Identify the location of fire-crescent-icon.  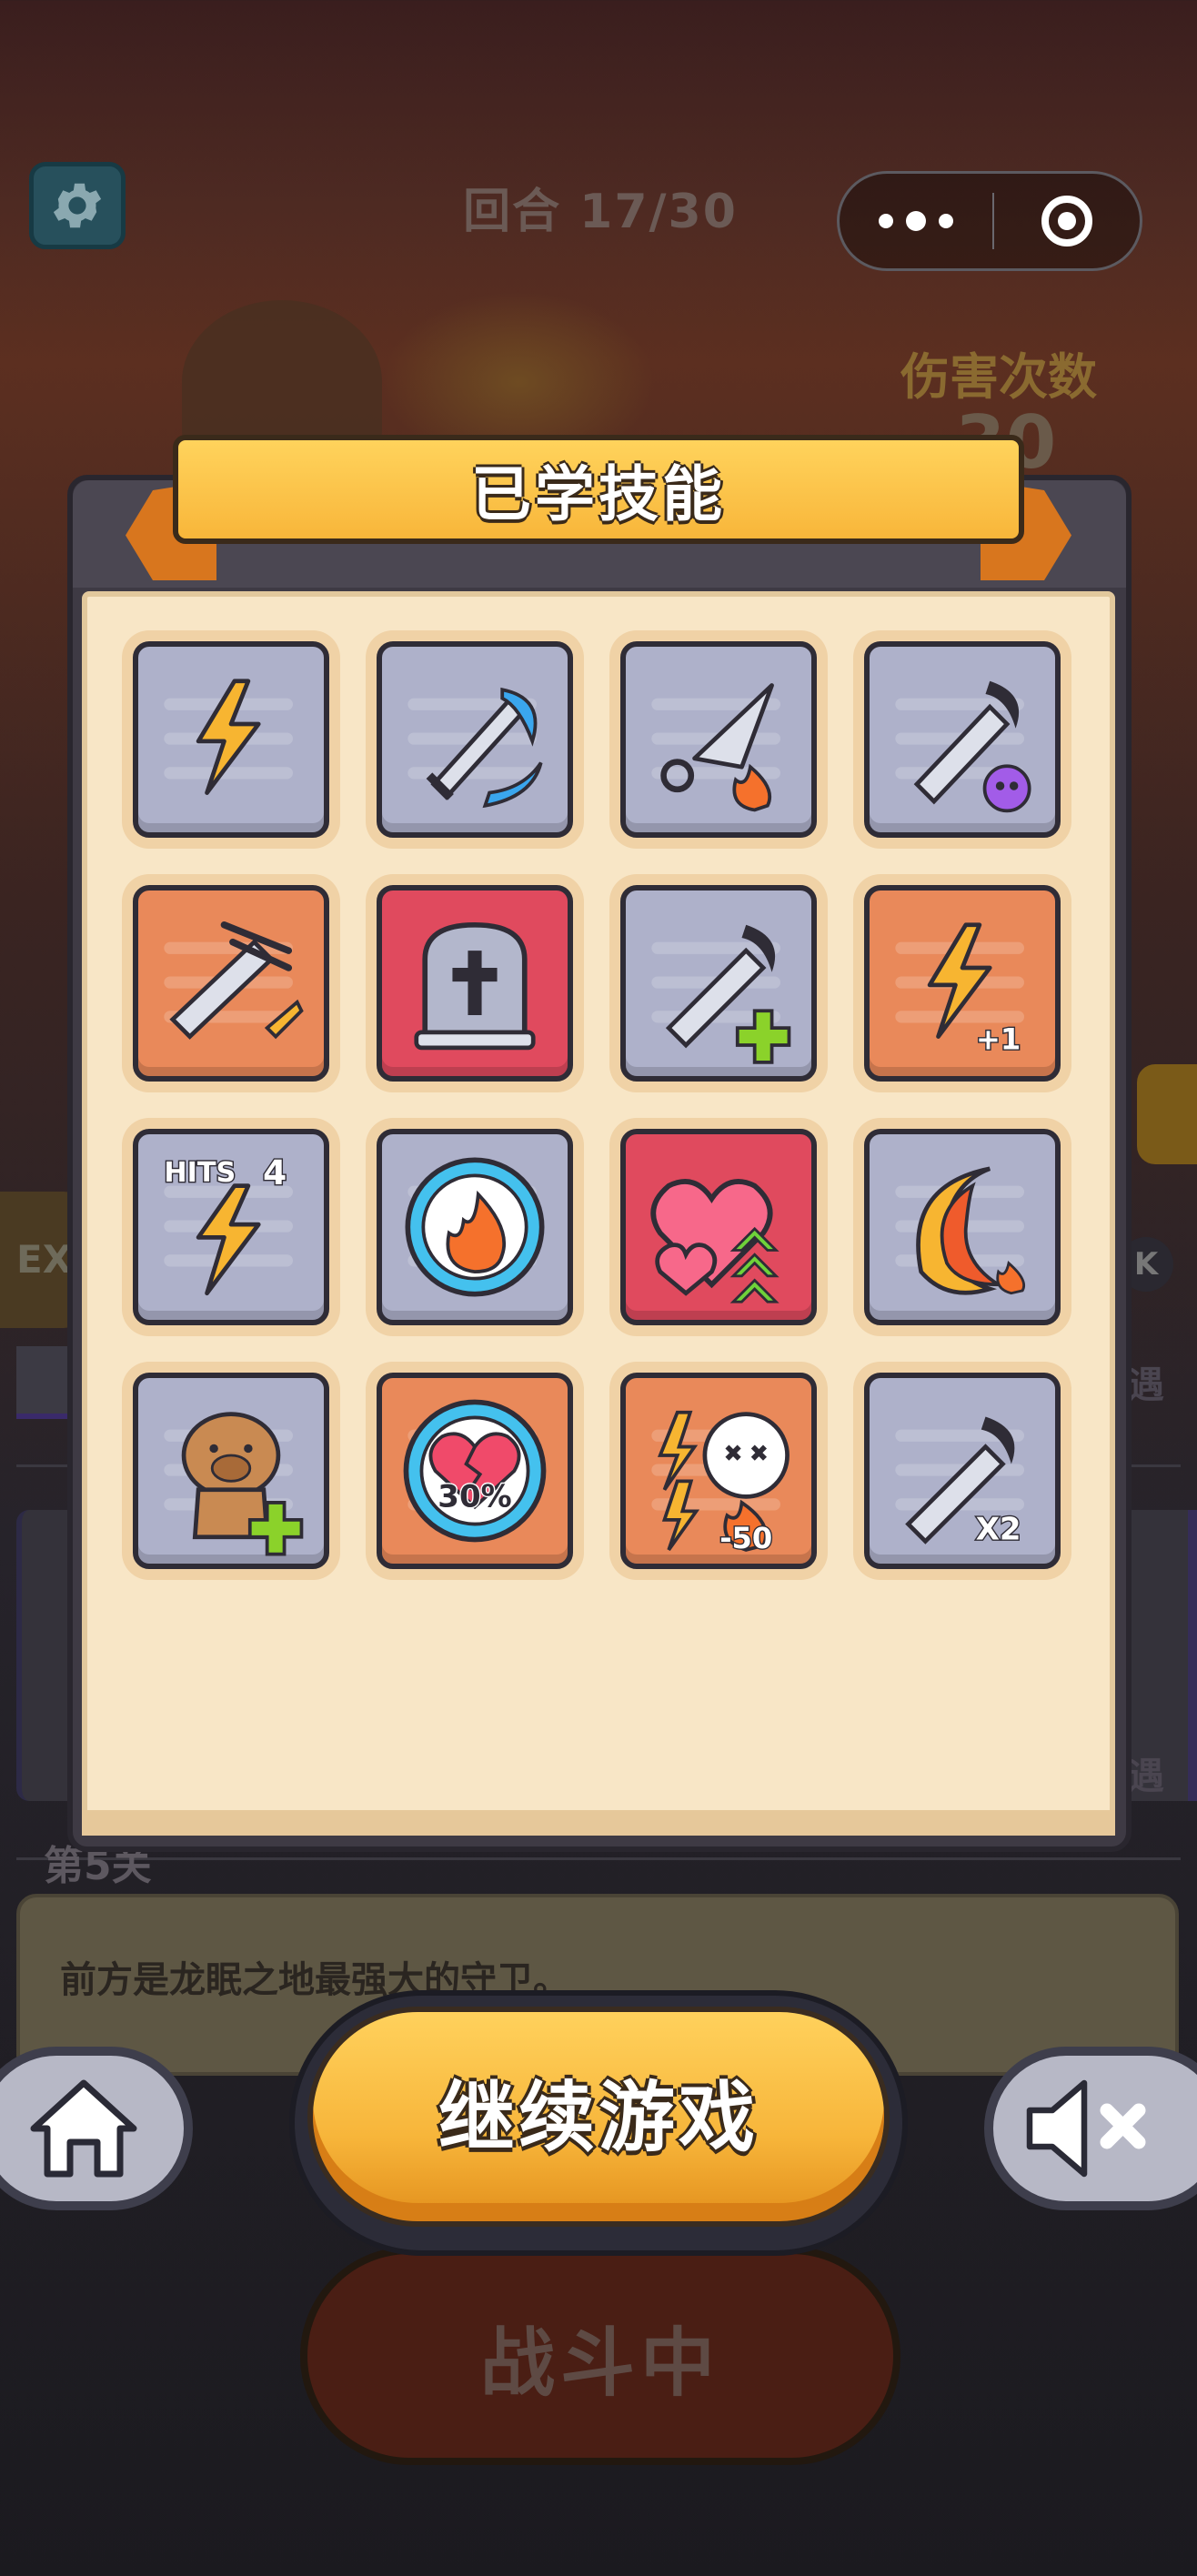
(960, 1230).